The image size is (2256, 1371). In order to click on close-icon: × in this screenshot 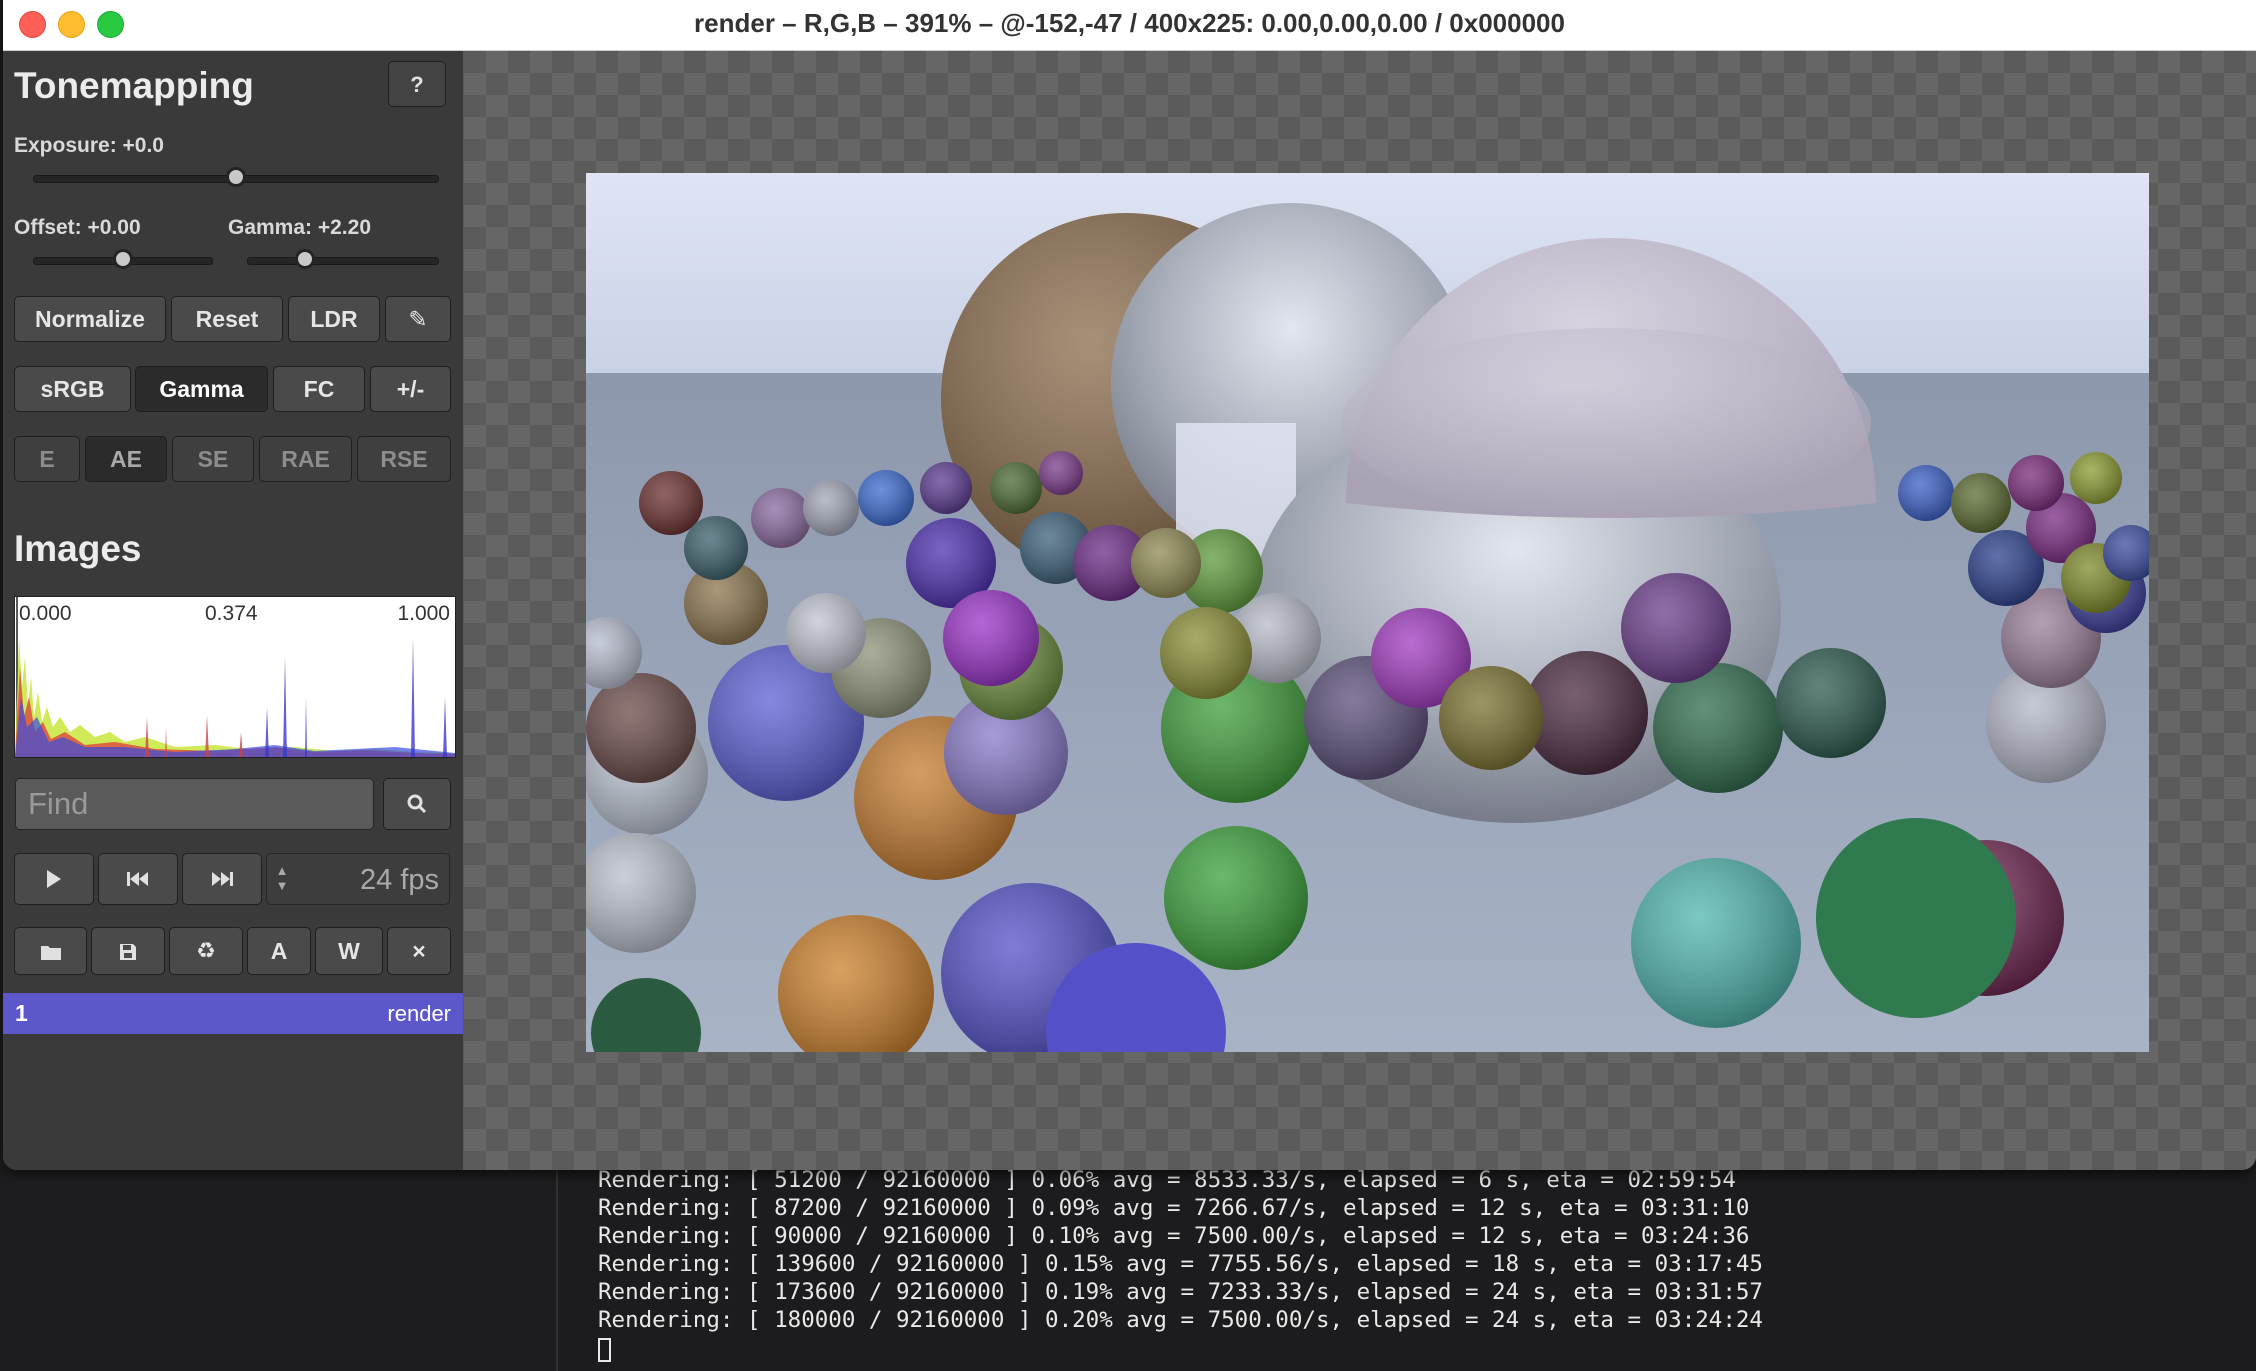, I will do `click(419, 951)`.